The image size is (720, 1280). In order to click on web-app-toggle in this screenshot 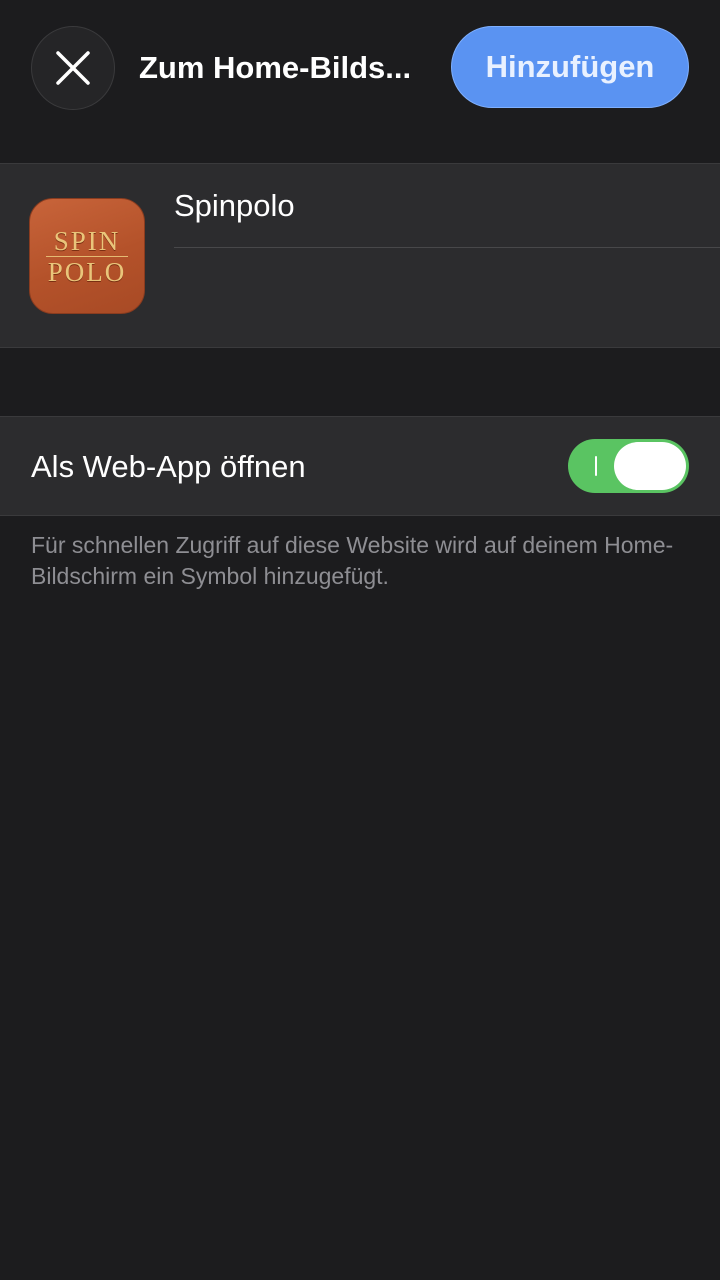, I will do `click(628, 466)`.